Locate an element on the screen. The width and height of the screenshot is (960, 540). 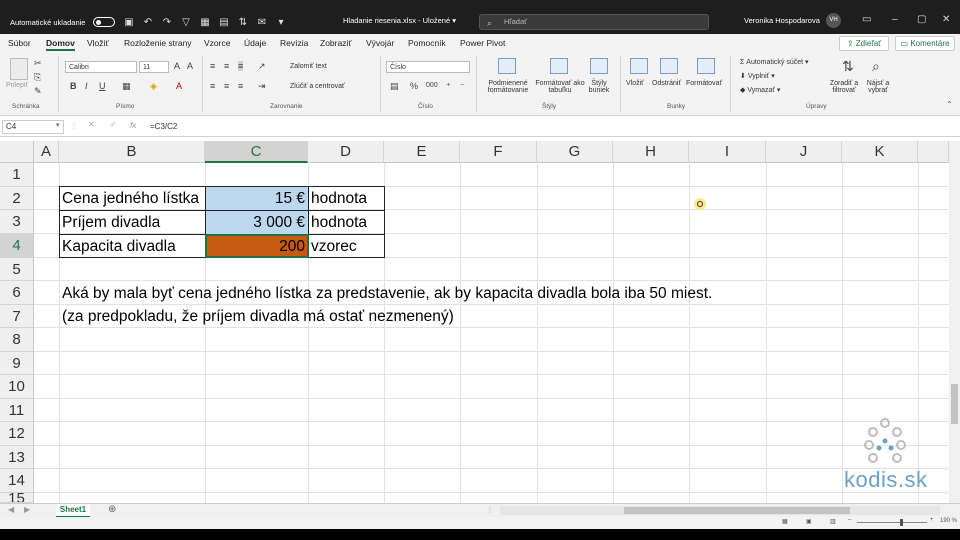
row-header-8: 8 is located at coordinates (17, 340).